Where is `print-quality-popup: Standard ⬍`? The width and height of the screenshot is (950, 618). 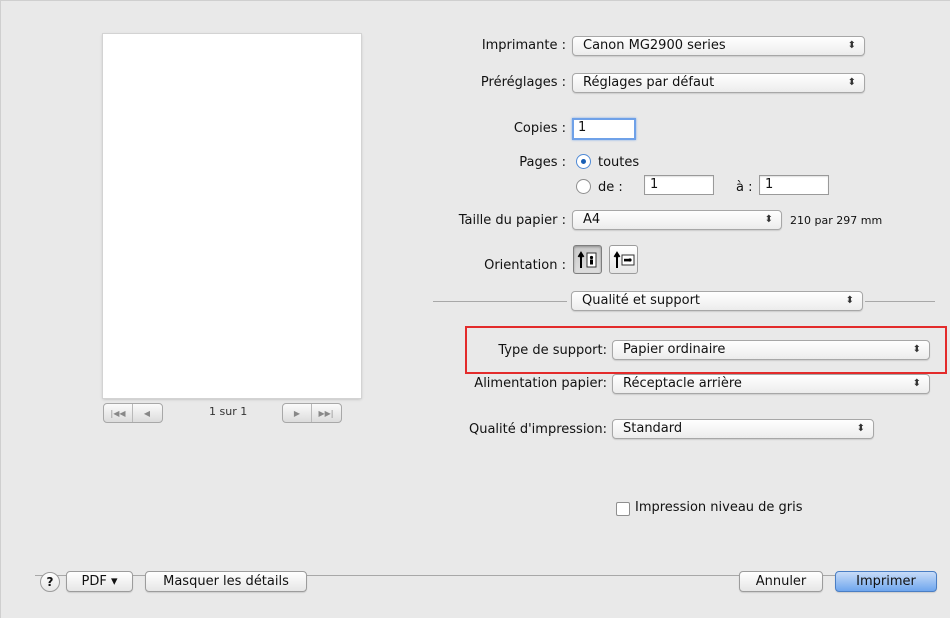
print-quality-popup: Standard ⬍ is located at coordinates (743, 429).